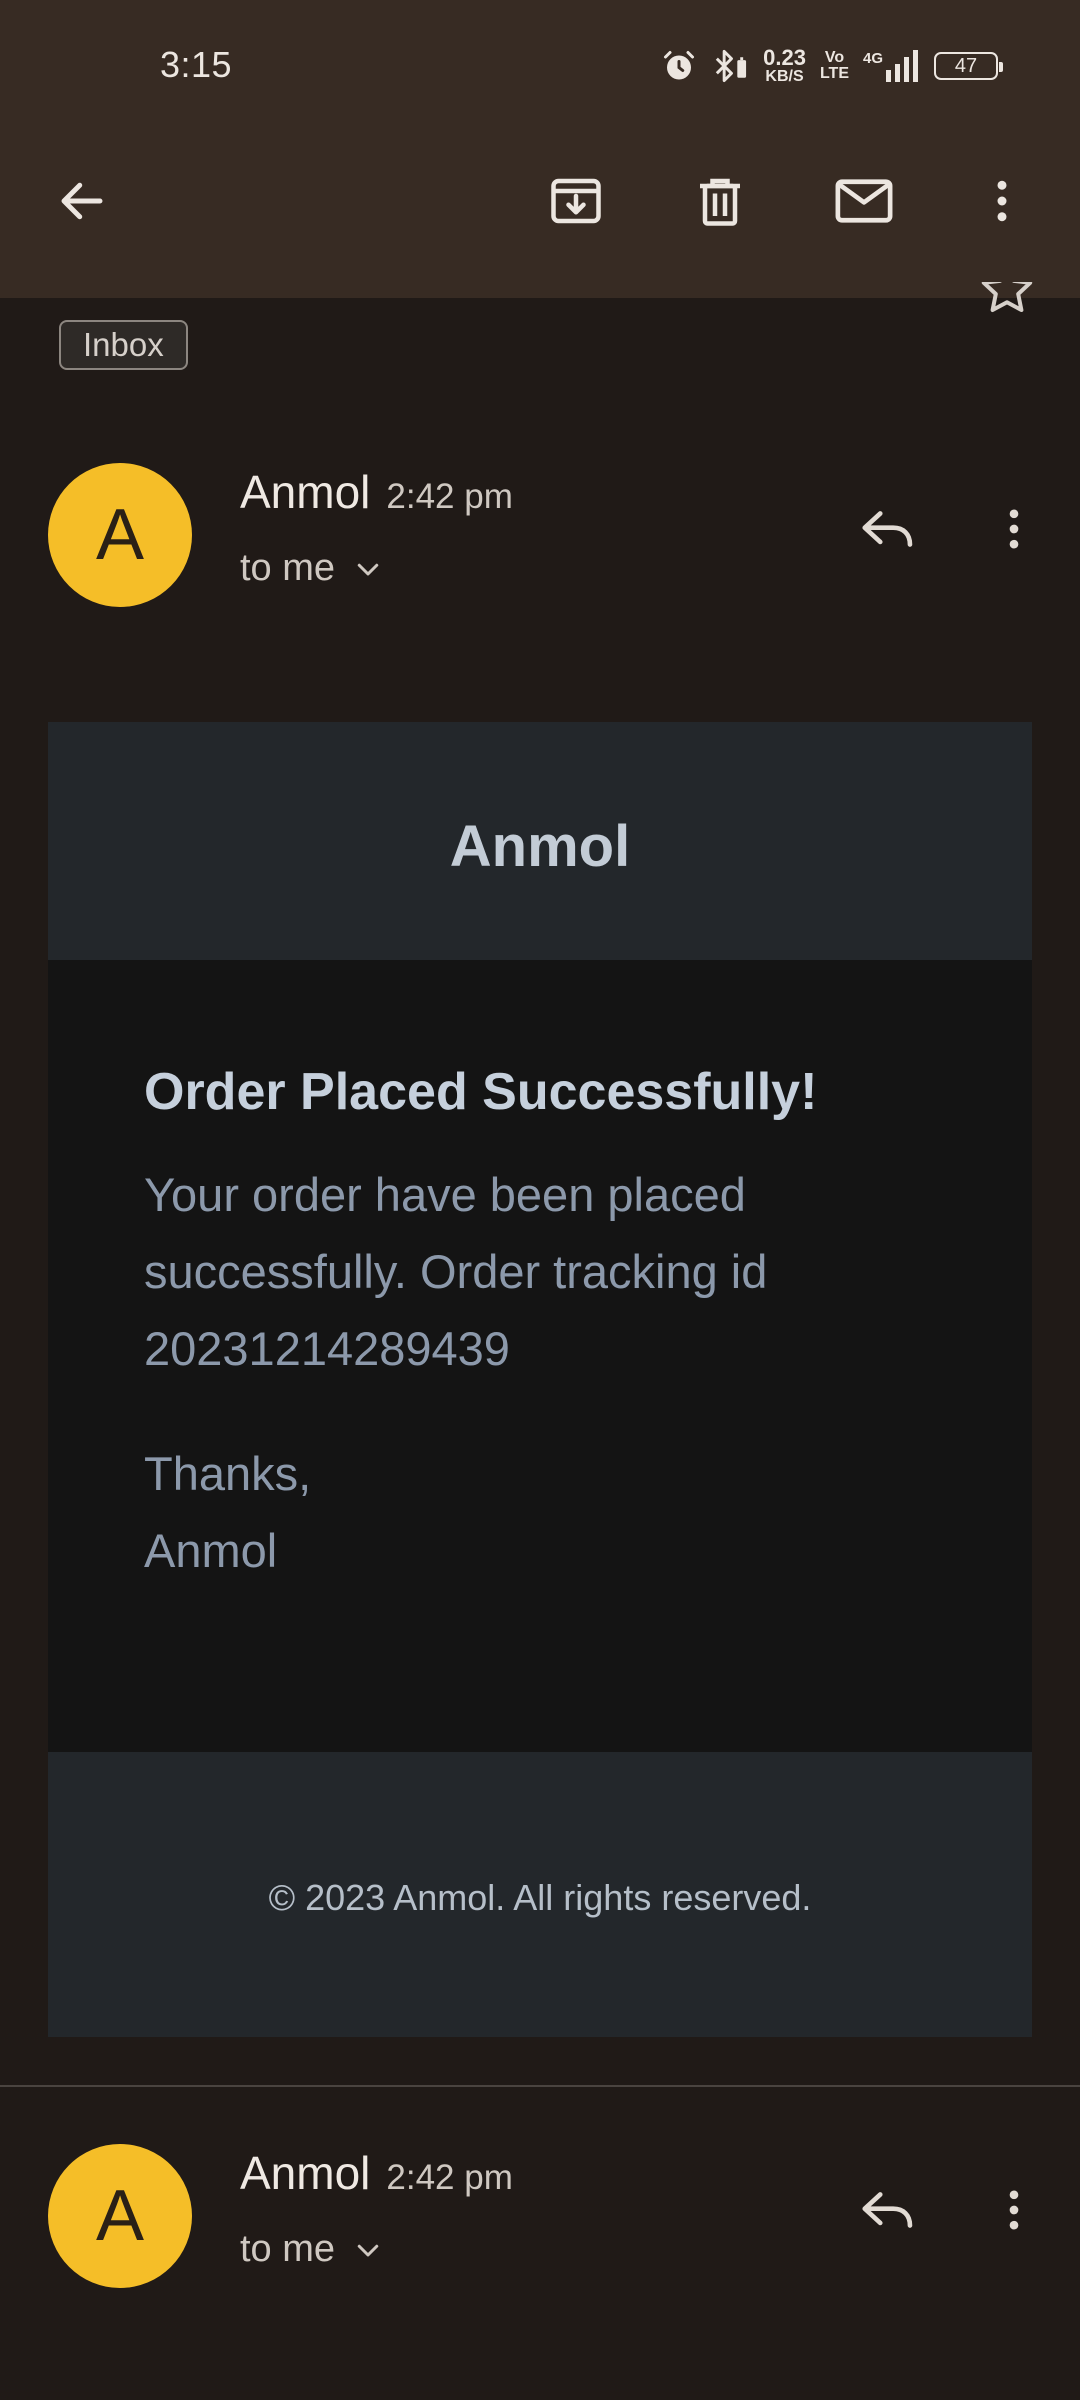  I want to click on back-arrow-icon, so click(82, 201).